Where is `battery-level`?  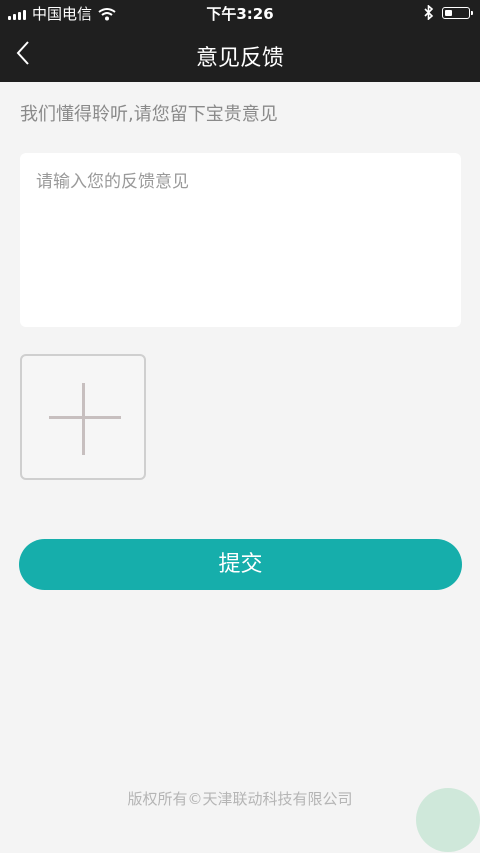
battery-level is located at coordinates (448, 12).